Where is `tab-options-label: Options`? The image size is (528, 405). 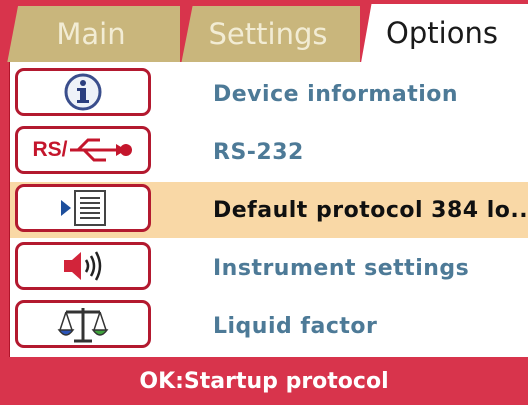 tab-options-label: Options is located at coordinates (442, 33).